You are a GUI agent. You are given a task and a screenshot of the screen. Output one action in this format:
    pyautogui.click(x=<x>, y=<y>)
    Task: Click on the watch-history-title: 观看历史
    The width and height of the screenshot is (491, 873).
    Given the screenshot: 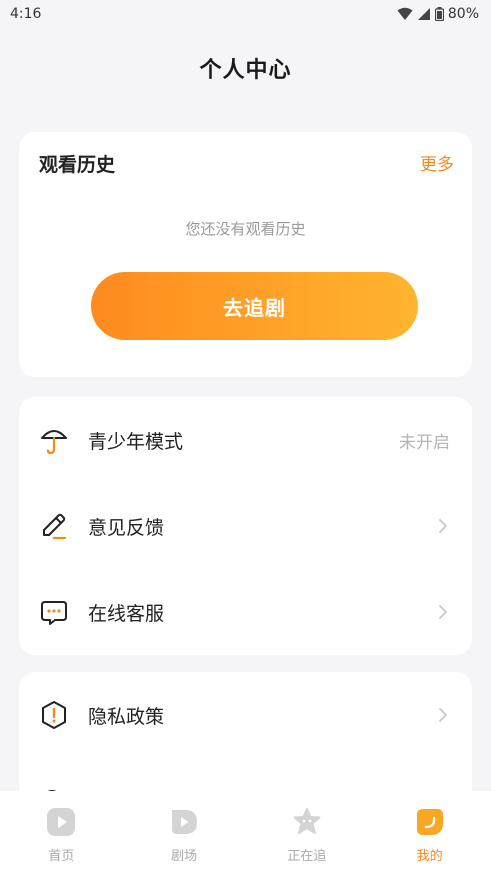 What is the action you would take?
    pyautogui.click(x=77, y=165)
    